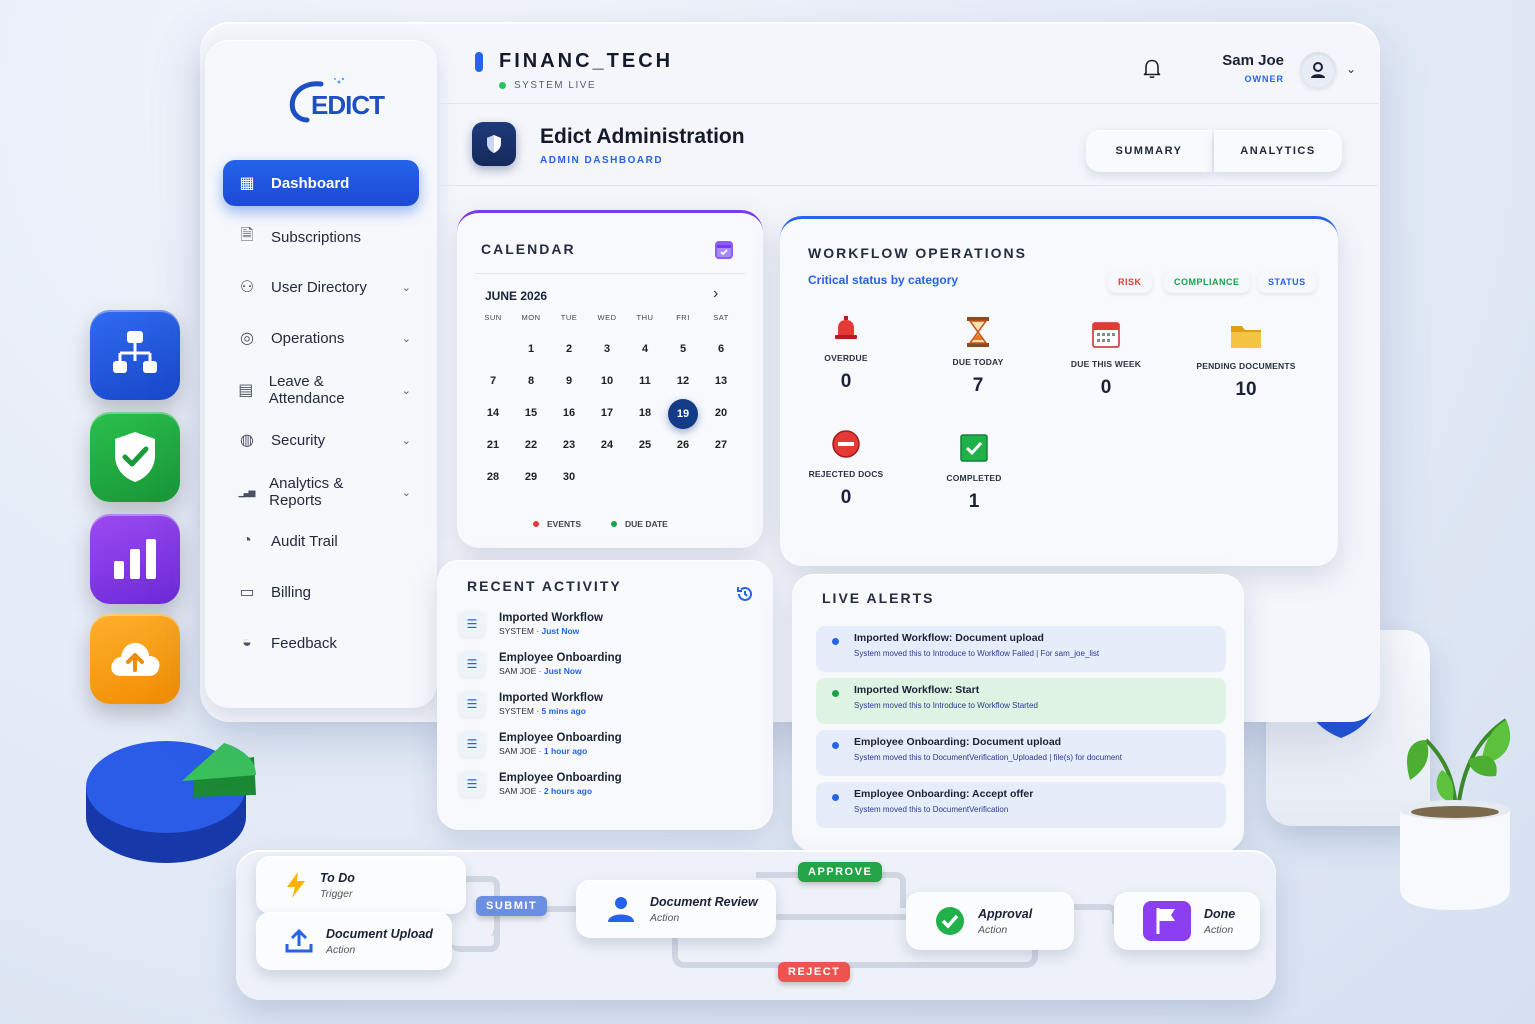  What do you see at coordinates (493, 445) in the screenshot?
I see `calendar-day: 21` at bounding box center [493, 445].